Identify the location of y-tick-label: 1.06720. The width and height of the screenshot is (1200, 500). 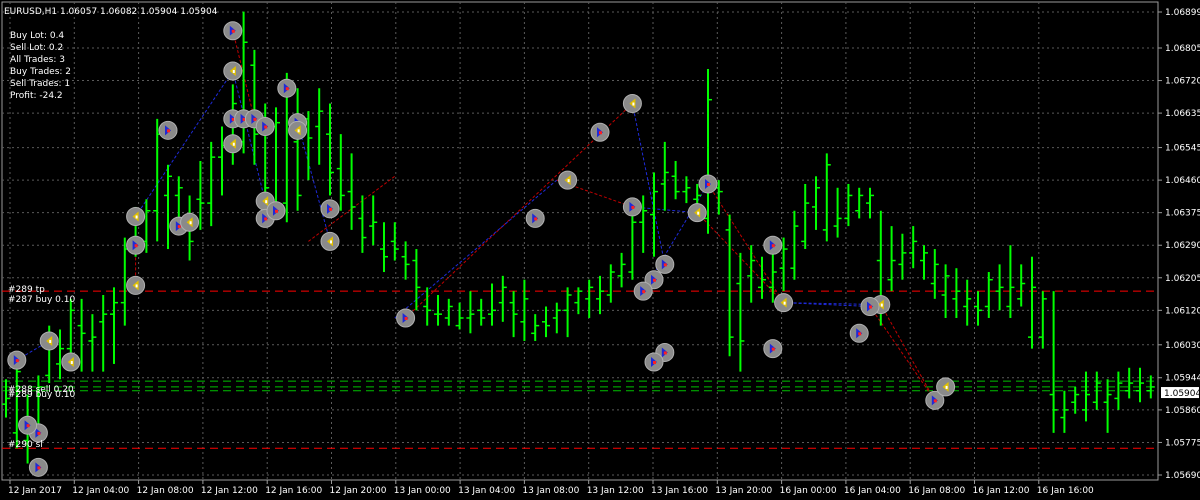
(1182, 82).